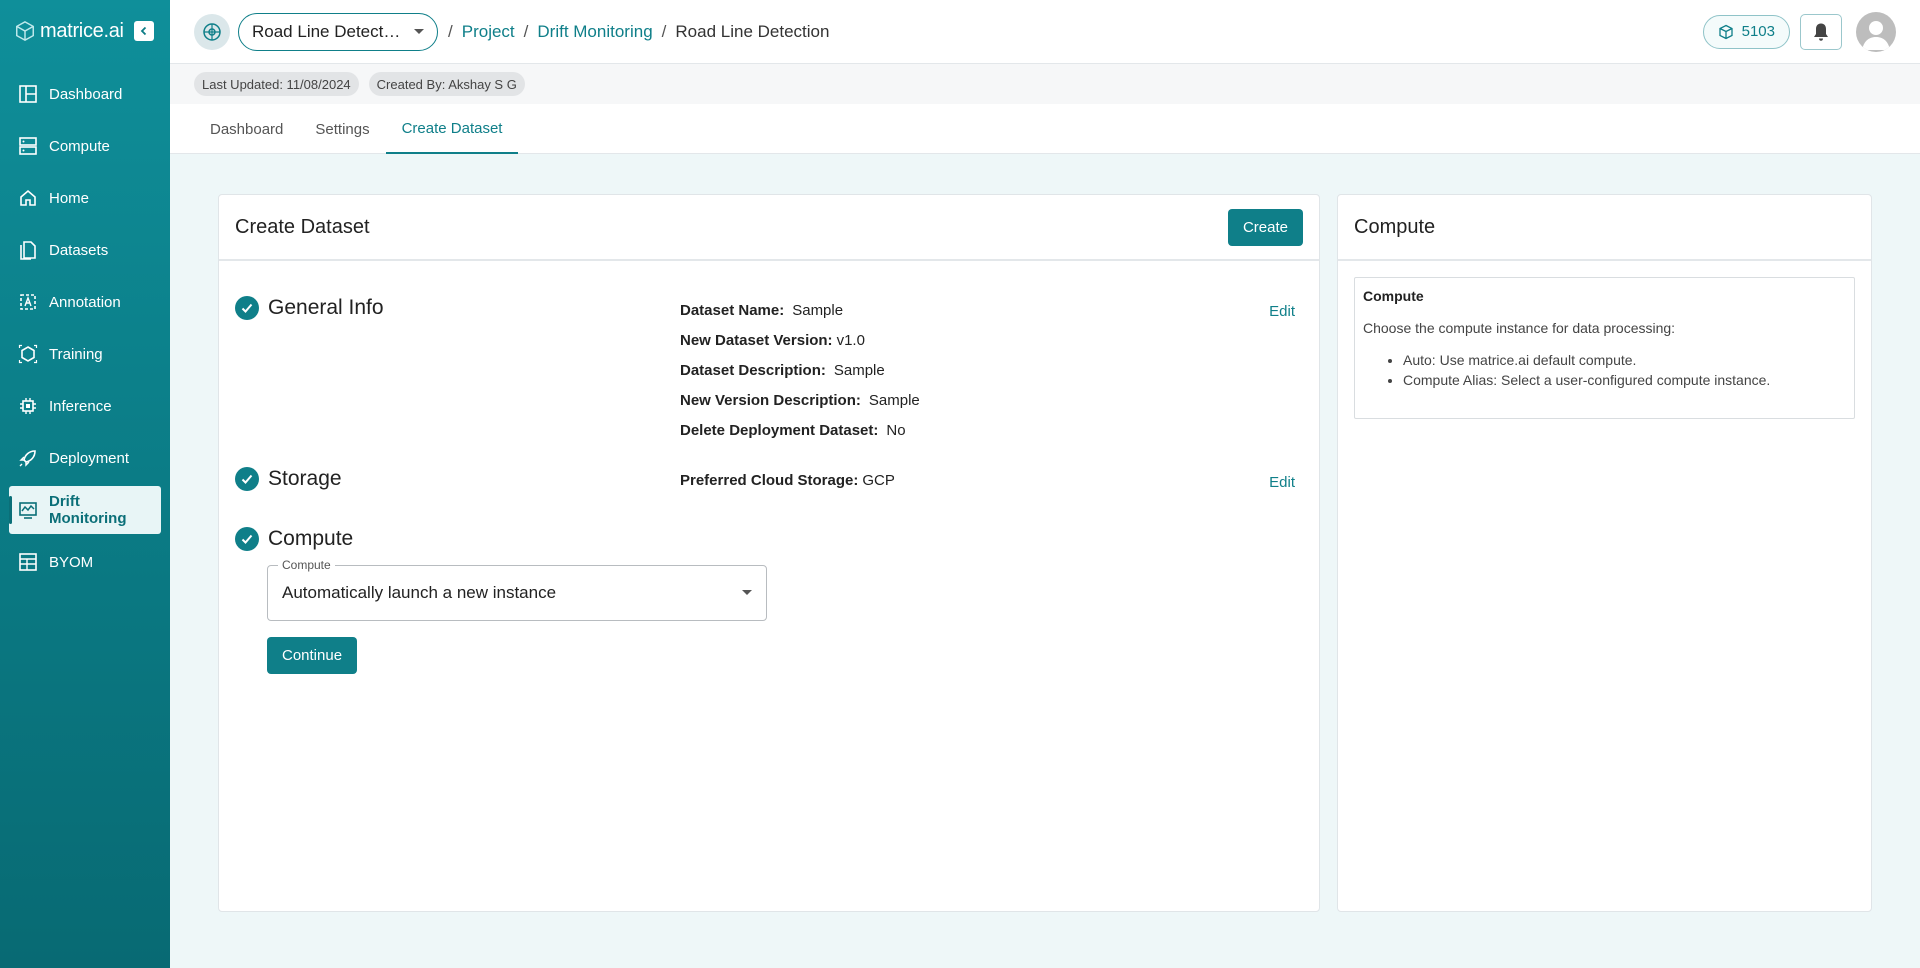 This screenshot has width=1920, height=968. What do you see at coordinates (769, 480) in the screenshot?
I see `detail-key: Preferred Cloud Storage:` at bounding box center [769, 480].